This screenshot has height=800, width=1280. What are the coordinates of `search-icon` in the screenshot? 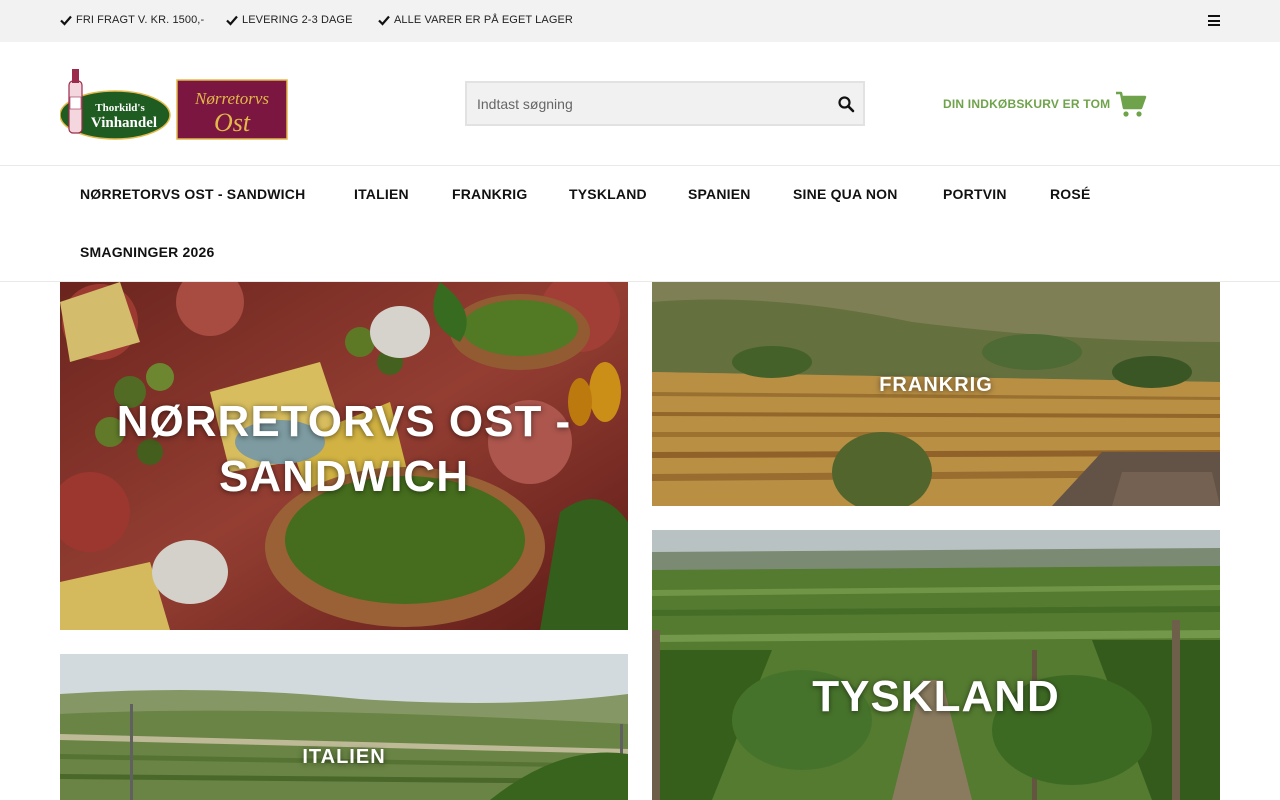 It's located at (846, 104).